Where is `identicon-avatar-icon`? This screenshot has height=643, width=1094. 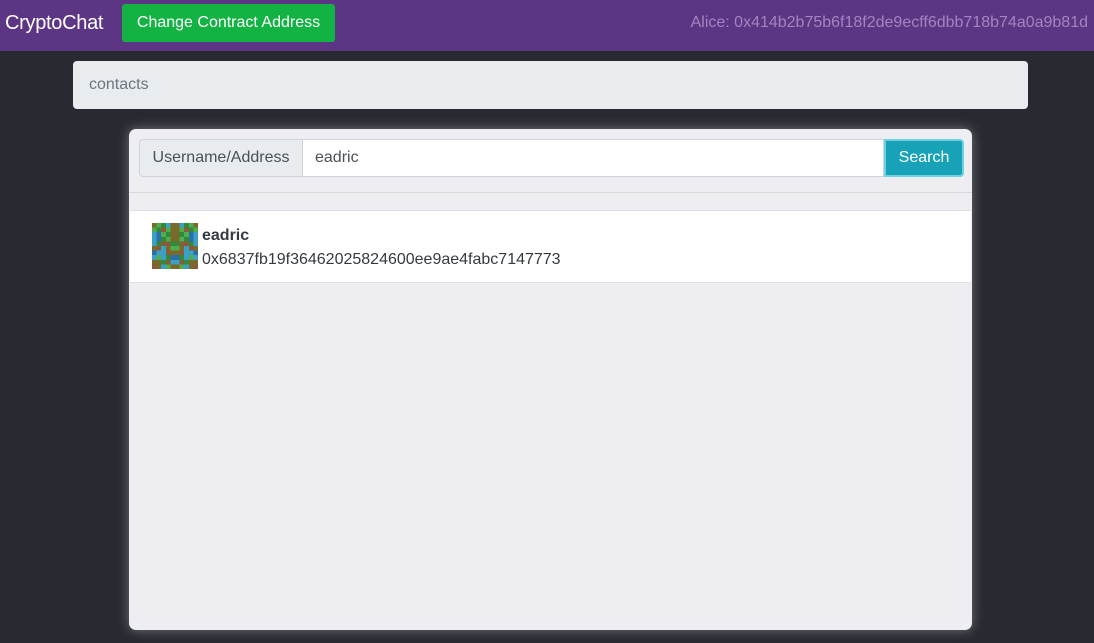 identicon-avatar-icon is located at coordinates (175, 246).